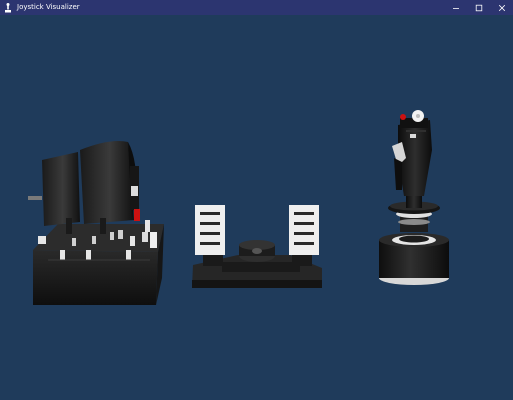  Describe the element at coordinates (414, 197) in the screenshot. I see `flight-stick-model` at that location.